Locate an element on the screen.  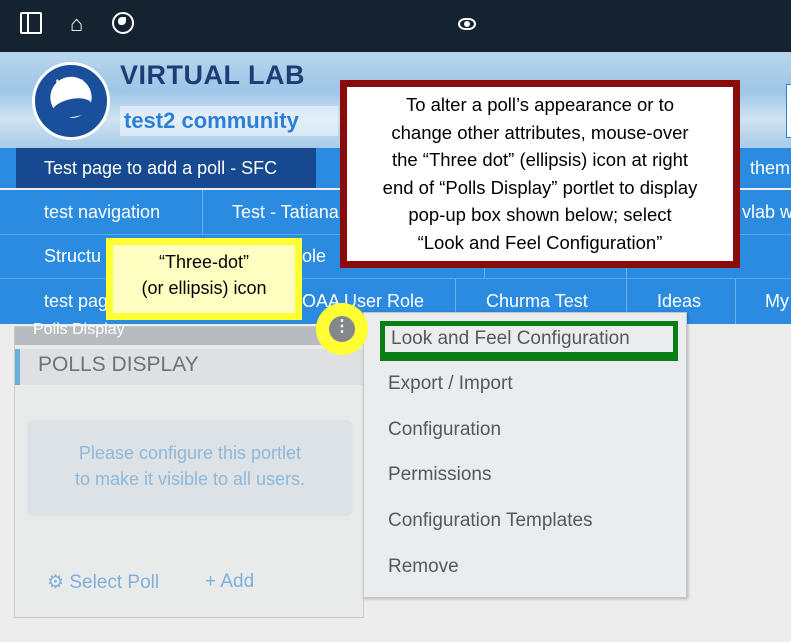
menu-item-export-import: Export / Import is located at coordinates (450, 384).